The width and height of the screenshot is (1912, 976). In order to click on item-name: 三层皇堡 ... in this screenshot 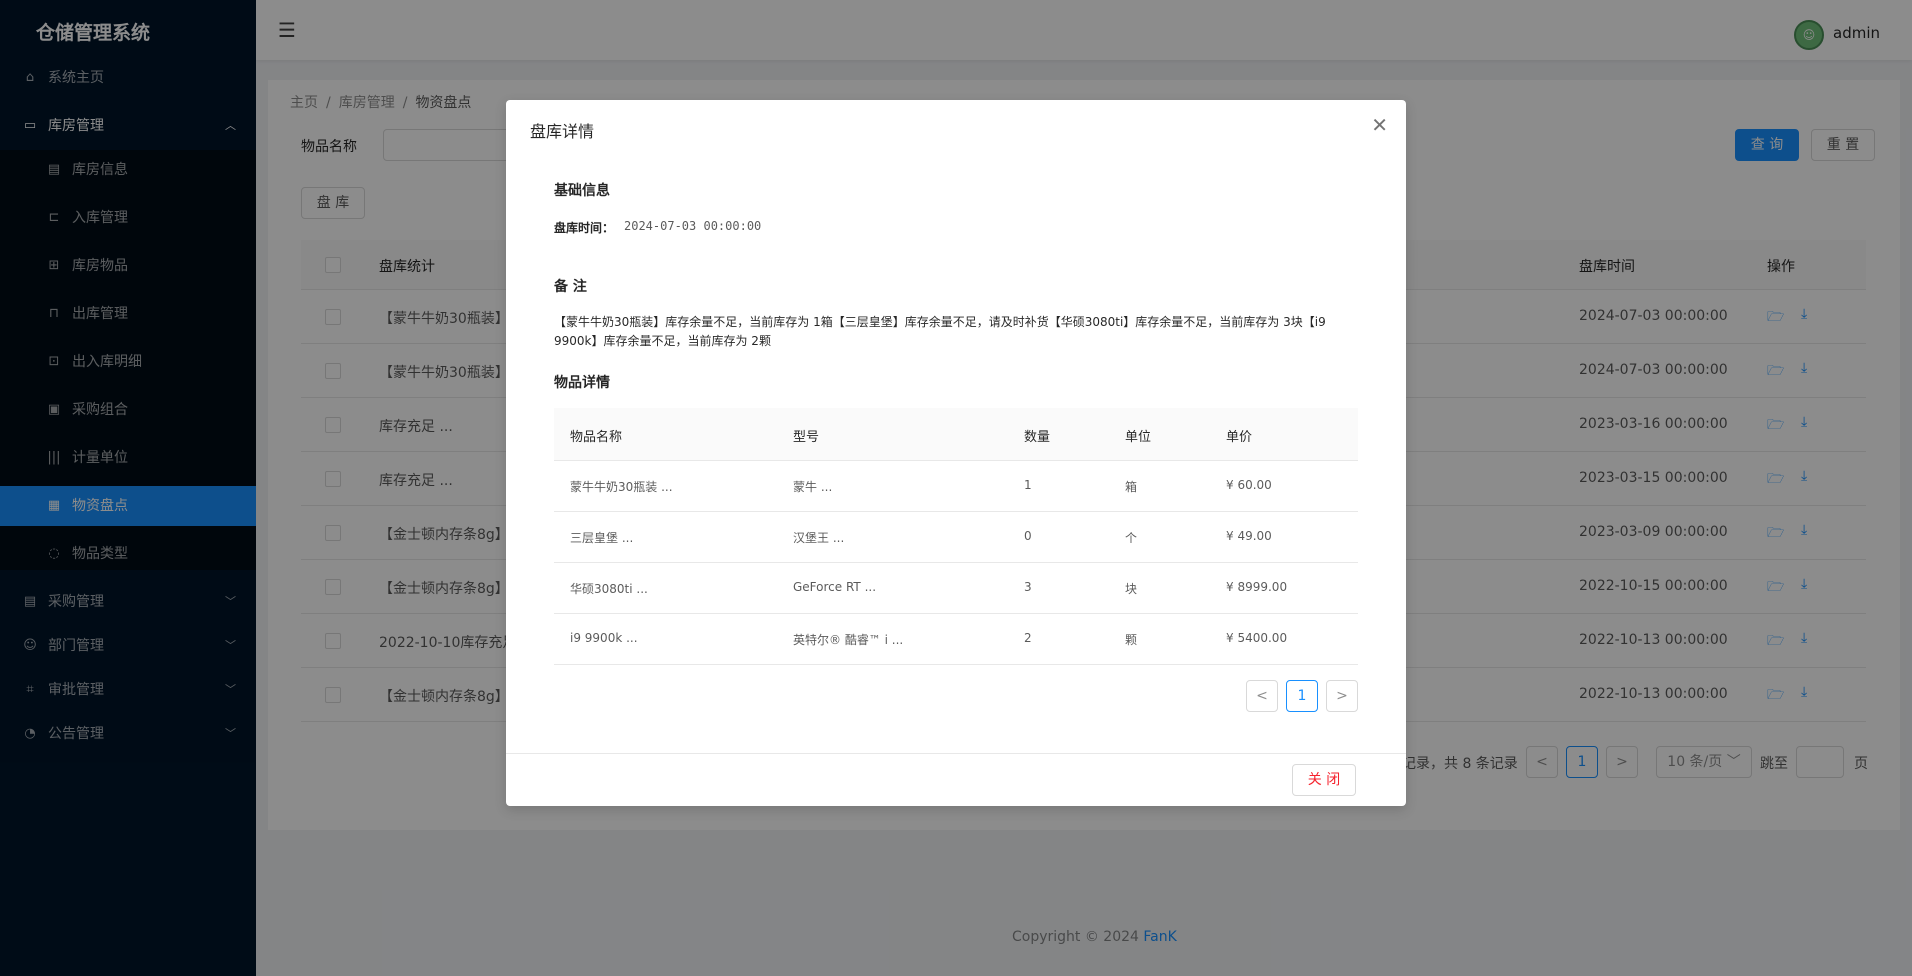, I will do `click(602, 538)`.